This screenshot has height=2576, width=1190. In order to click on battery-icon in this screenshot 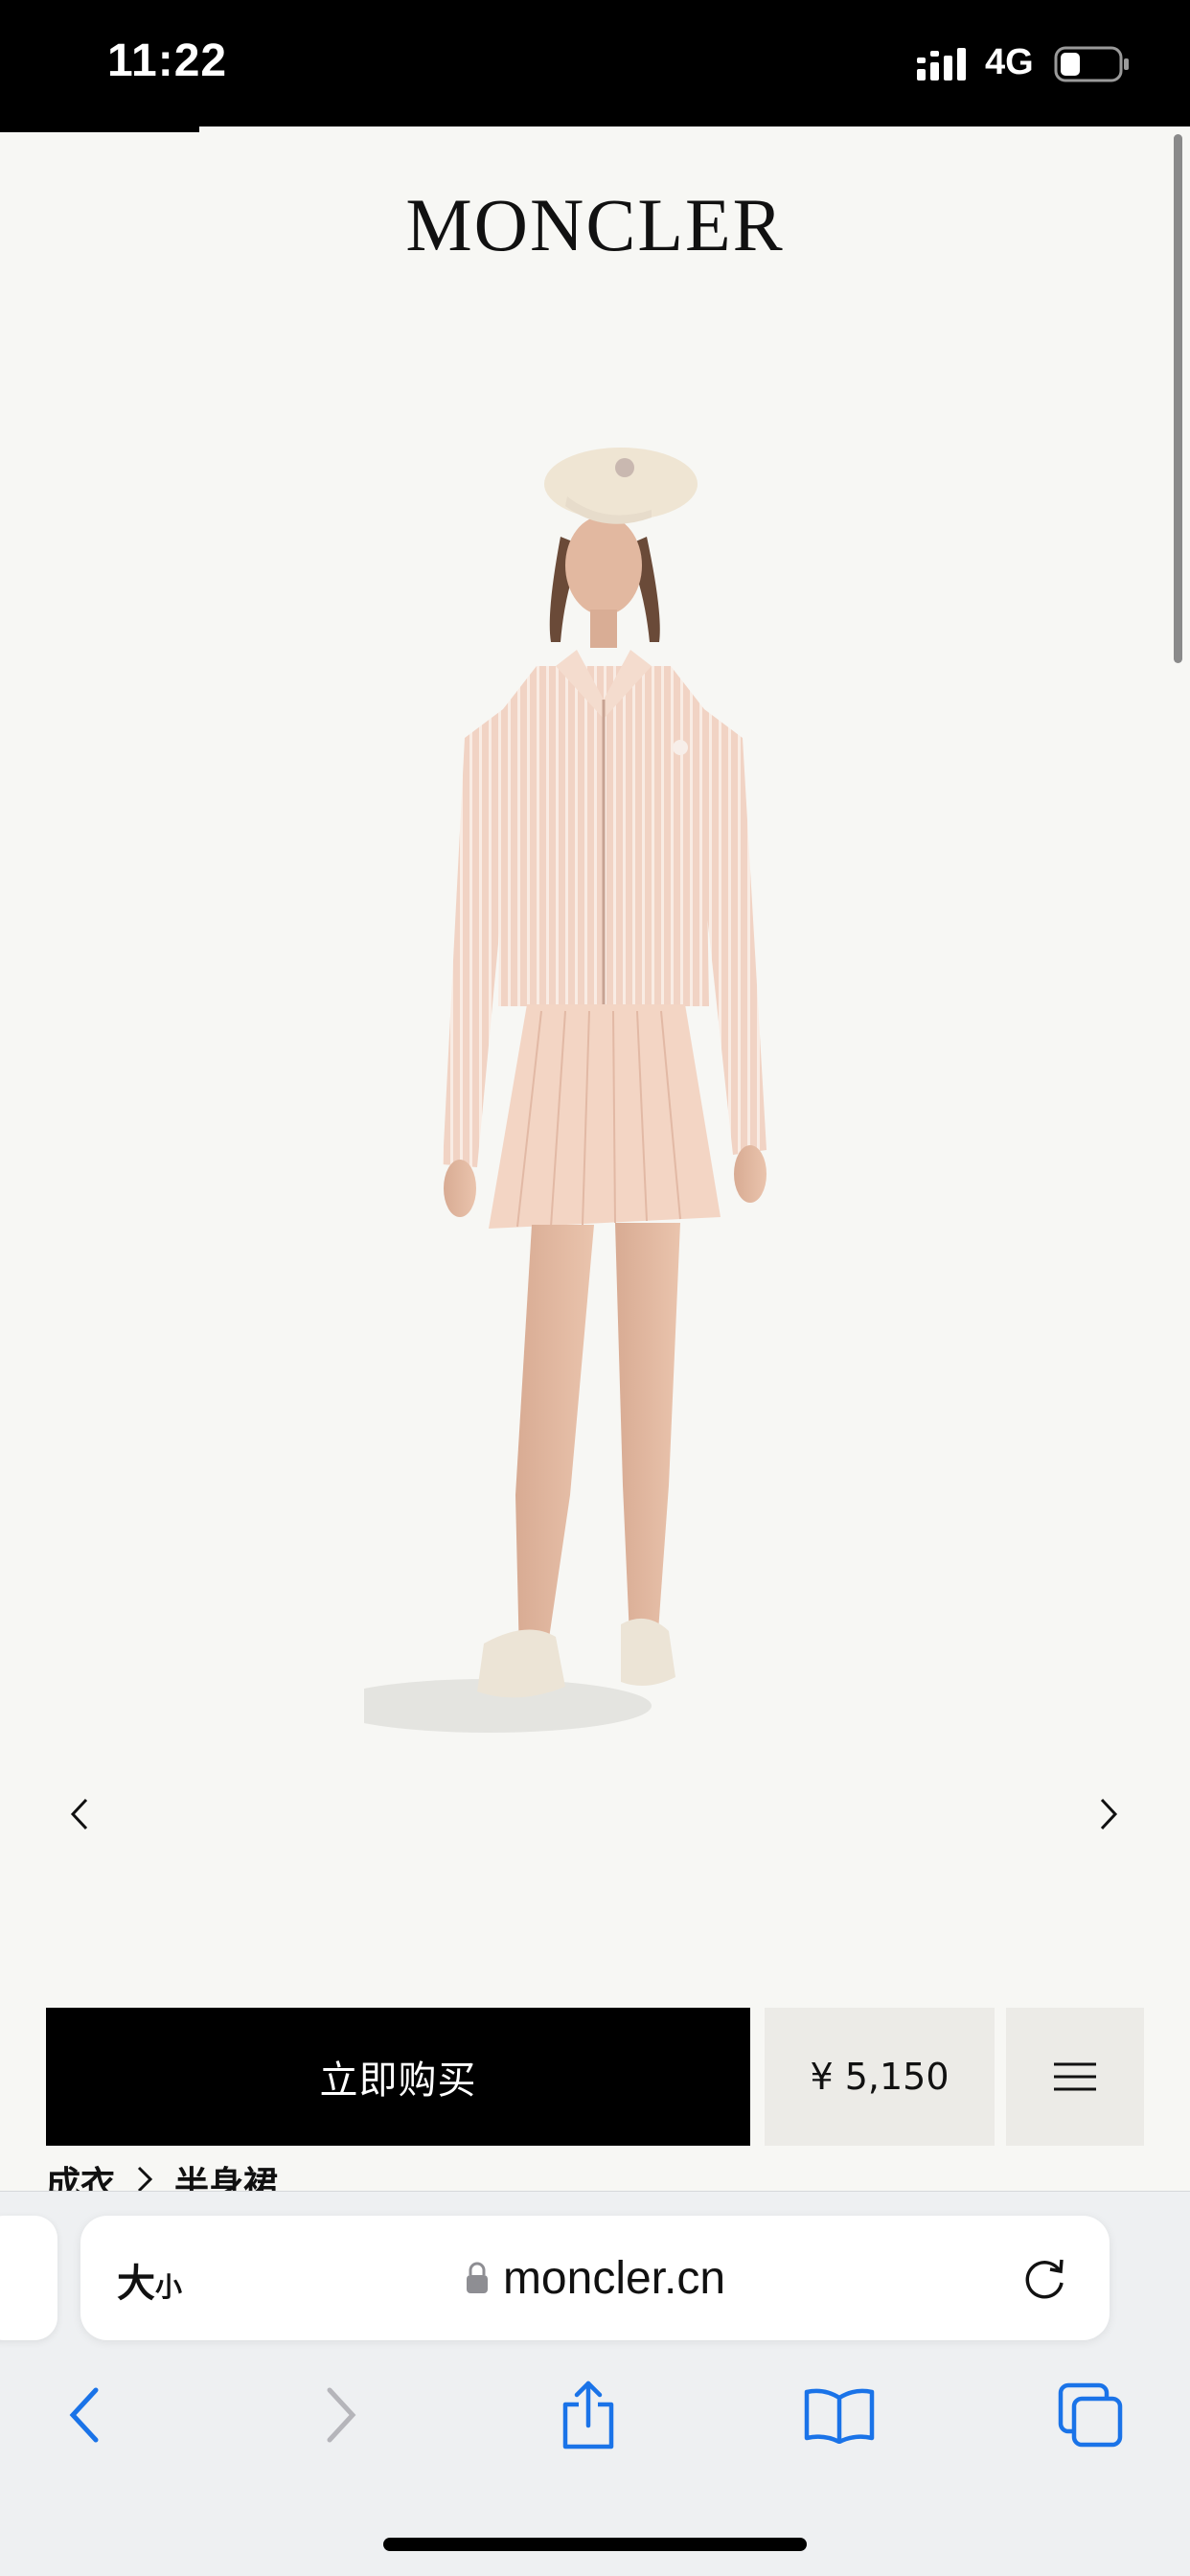, I will do `click(1092, 64)`.